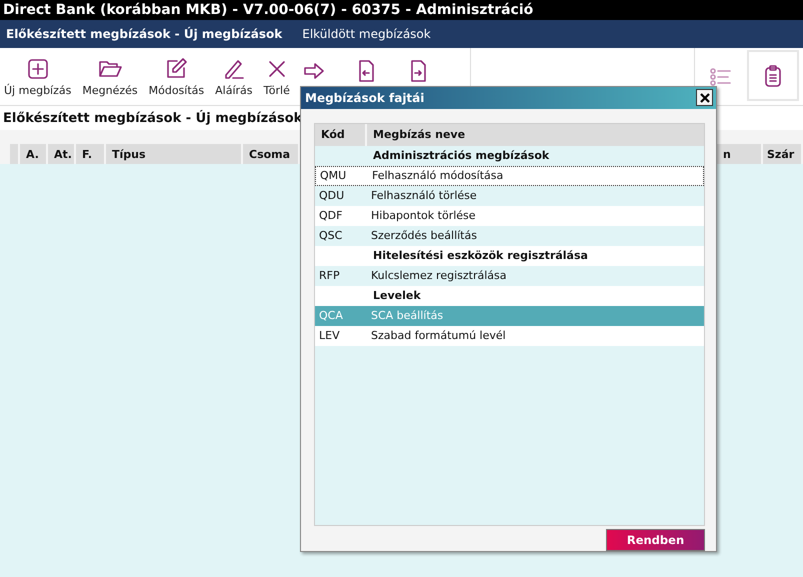 The width and height of the screenshot is (803, 577). What do you see at coordinates (509, 216) in the screenshot?
I see `list-row: QDF Hibapontok törlése` at bounding box center [509, 216].